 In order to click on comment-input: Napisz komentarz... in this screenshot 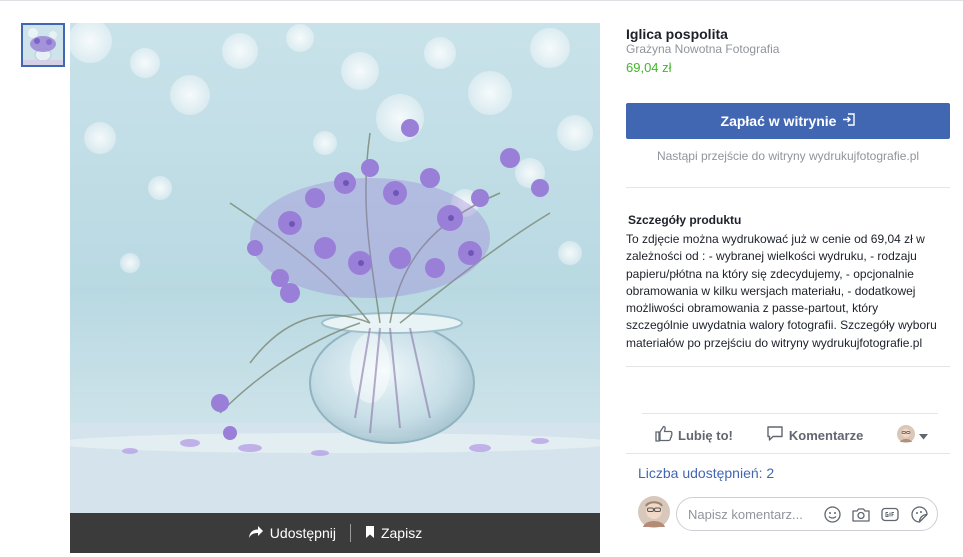, I will do `click(807, 514)`.